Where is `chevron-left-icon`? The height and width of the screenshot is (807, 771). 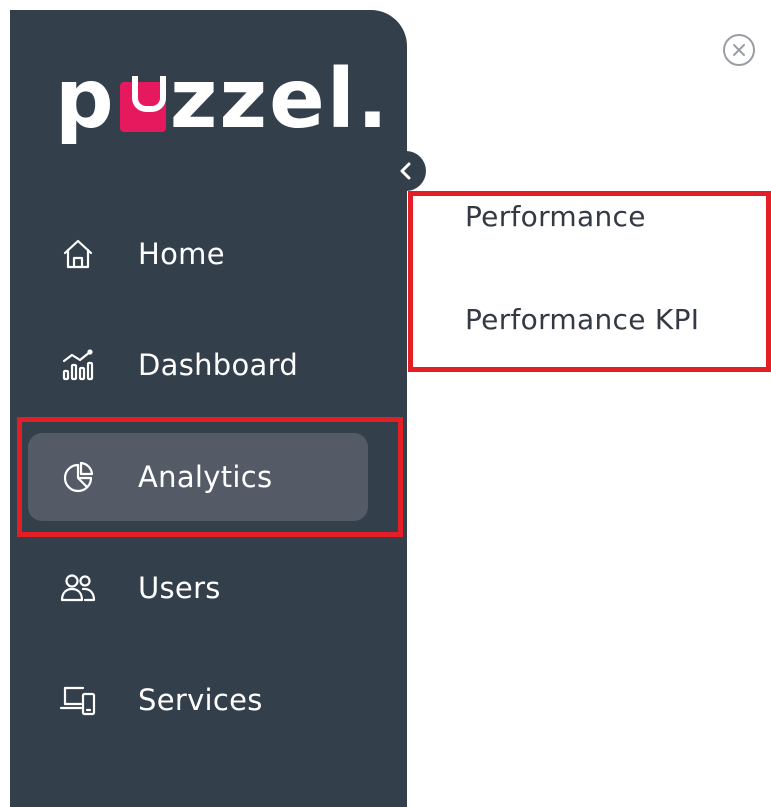
chevron-left-icon is located at coordinates (405, 171).